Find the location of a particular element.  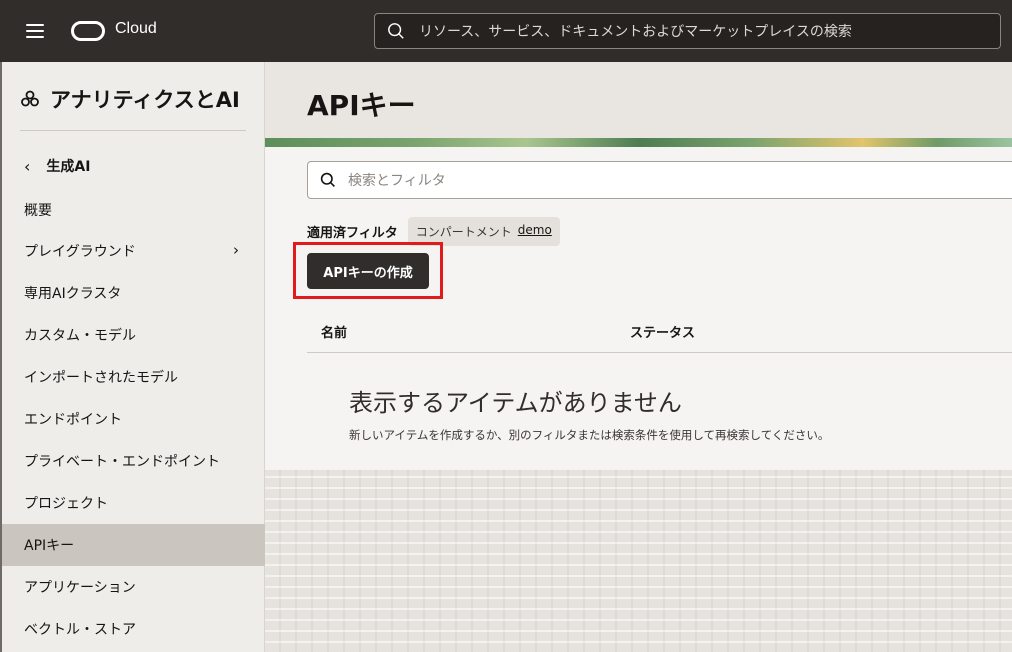

sidebar-title-text: アナリティクスとAI is located at coordinates (145, 100).